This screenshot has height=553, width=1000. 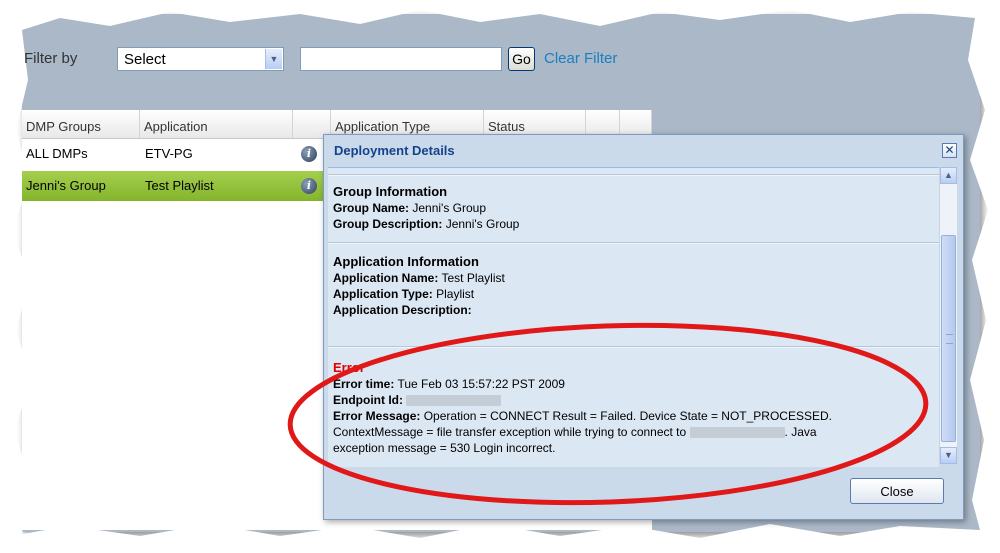 I want to click on error-message-label: Error Message:, so click(x=377, y=416).